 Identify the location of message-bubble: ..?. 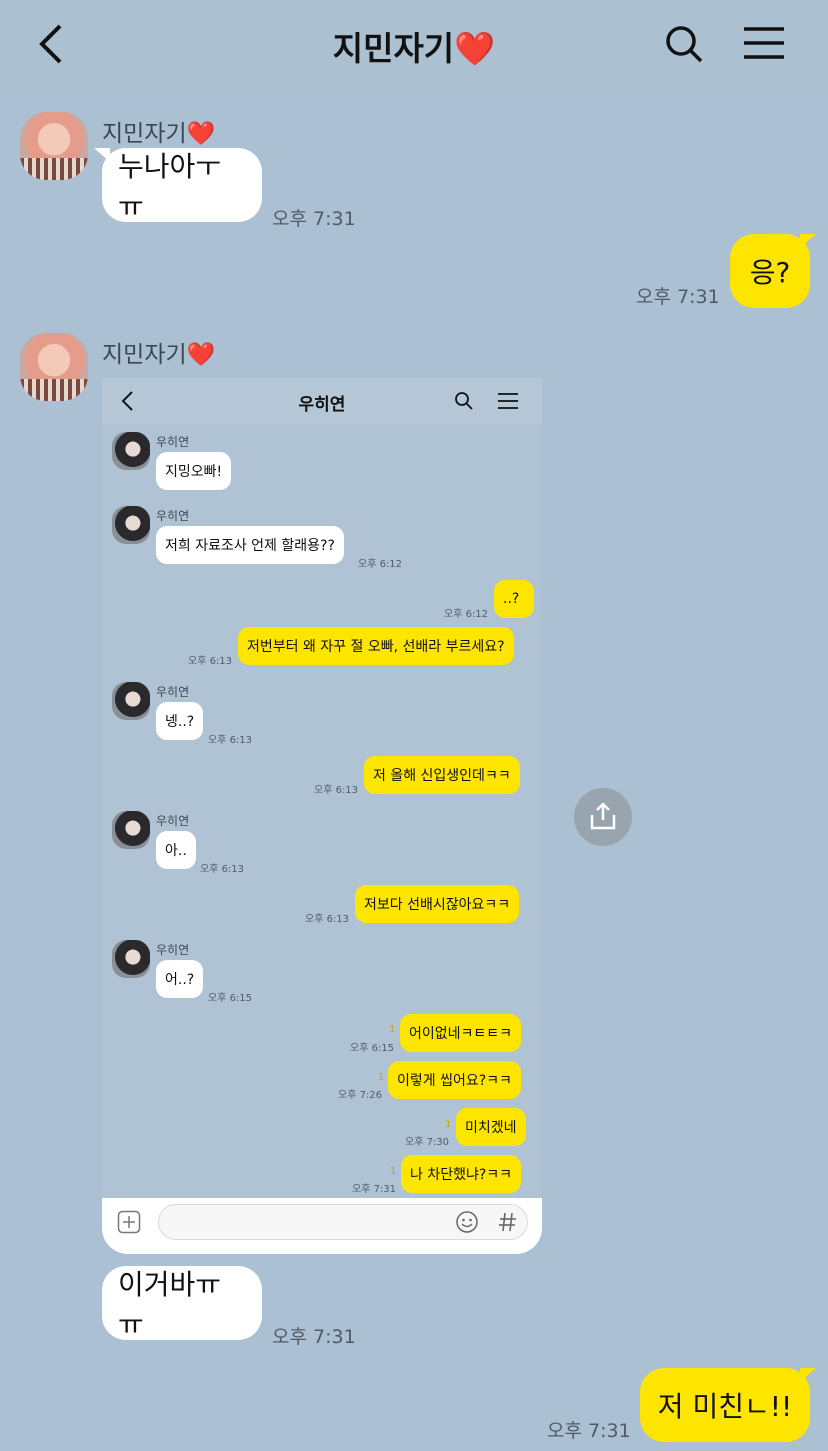
(514, 599).